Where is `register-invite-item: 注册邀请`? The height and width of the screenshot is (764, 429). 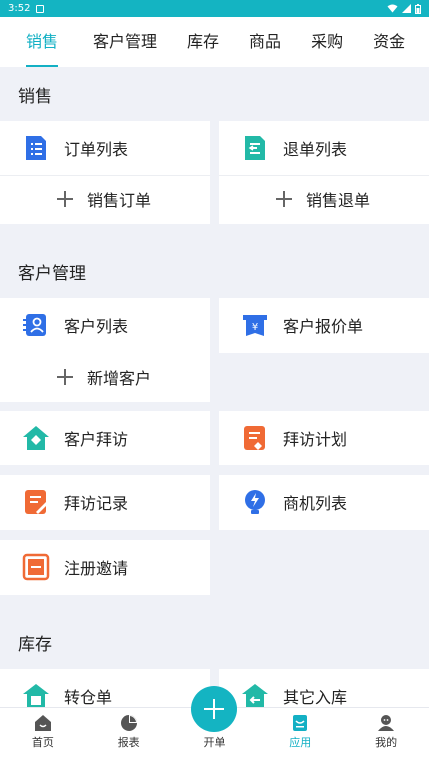
register-invite-item: 注册邀请 is located at coordinates (75, 567).